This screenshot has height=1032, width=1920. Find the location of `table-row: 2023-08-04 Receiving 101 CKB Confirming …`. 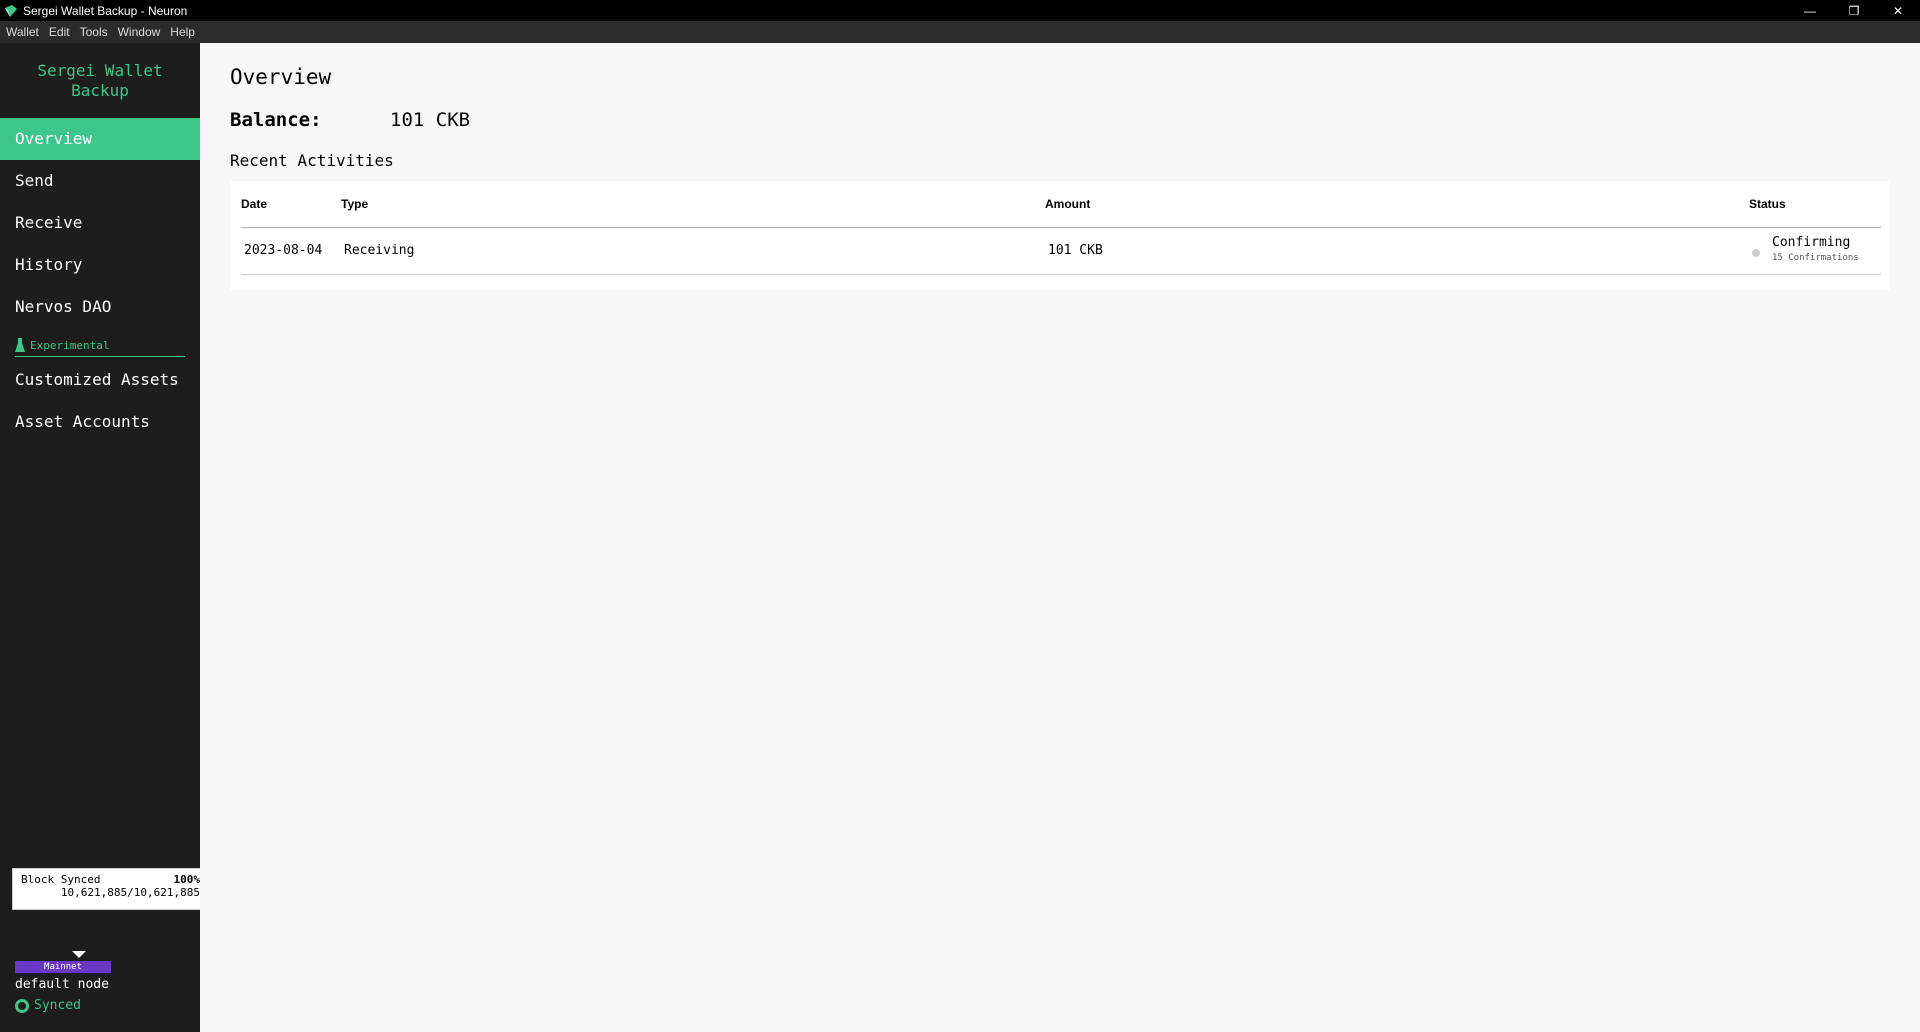

table-row: 2023-08-04 Receiving 101 CKB Confirming … is located at coordinates (1061, 252).